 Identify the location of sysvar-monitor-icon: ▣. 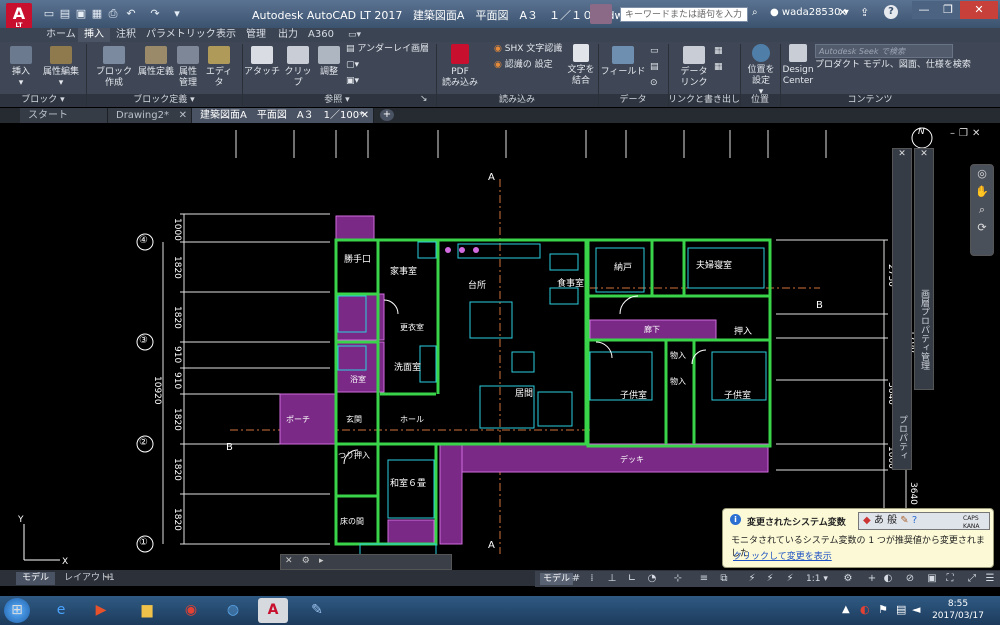
(932, 579).